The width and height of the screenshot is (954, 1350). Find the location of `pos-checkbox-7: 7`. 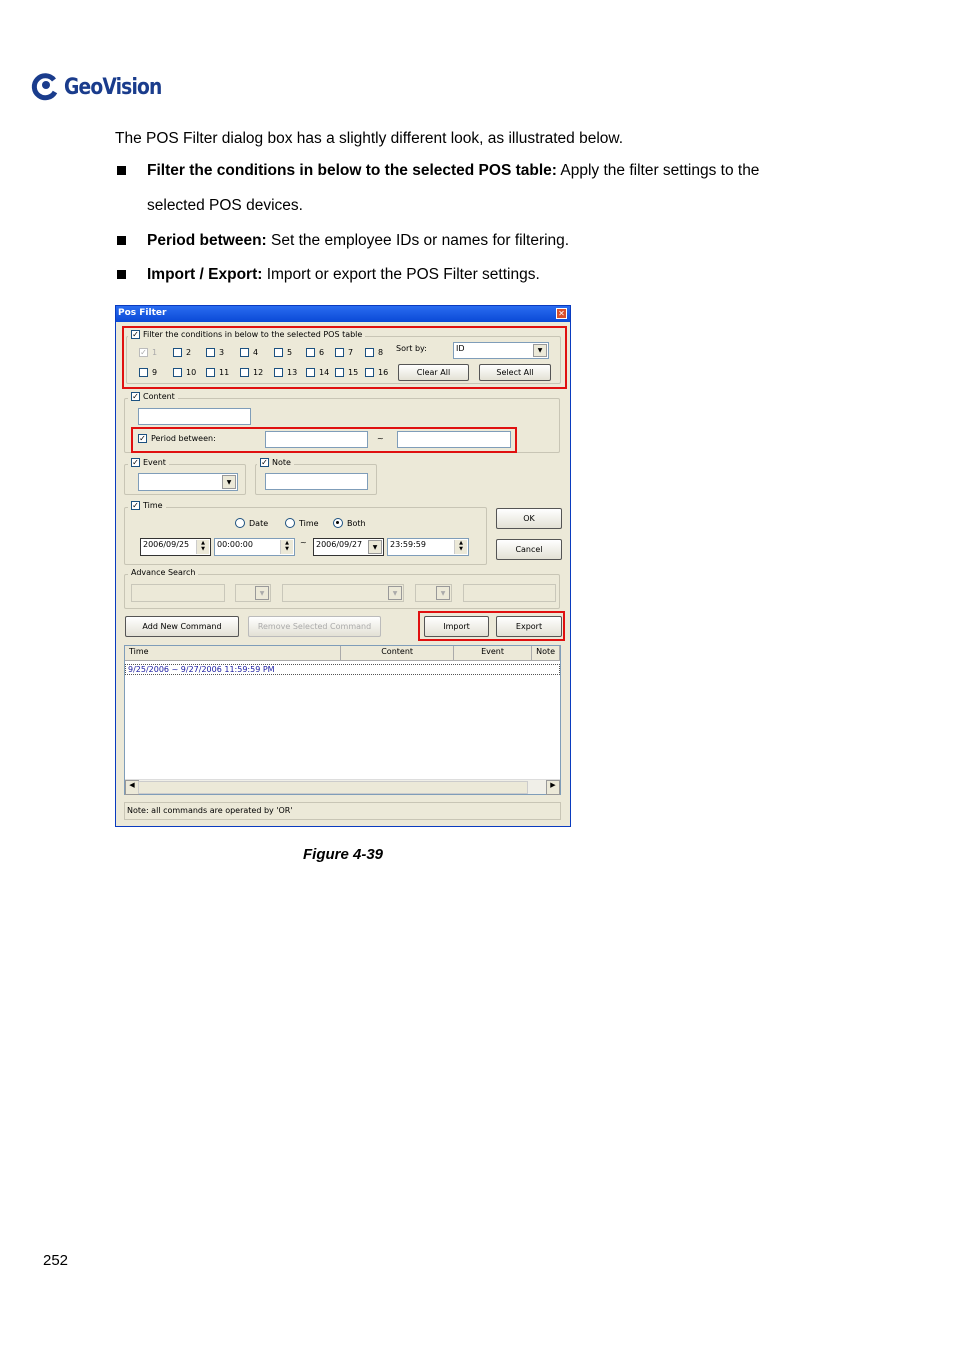

pos-checkbox-7: 7 is located at coordinates (344, 352).